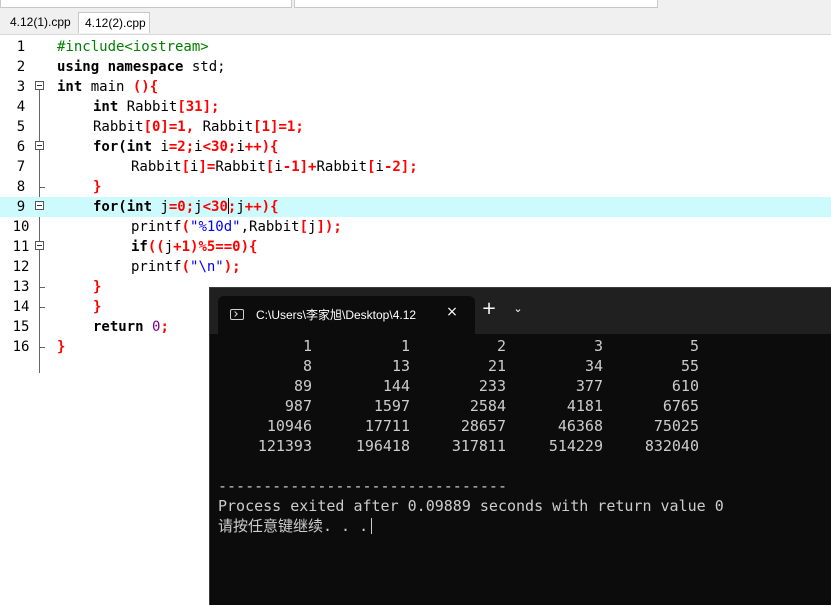 The height and width of the screenshot is (605, 831). What do you see at coordinates (21, 167) in the screenshot?
I see `line-number: 7` at bounding box center [21, 167].